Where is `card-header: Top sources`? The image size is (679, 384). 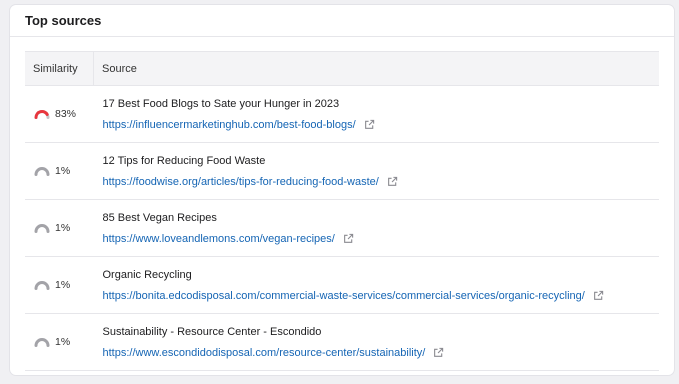
card-header: Top sources is located at coordinates (342, 21).